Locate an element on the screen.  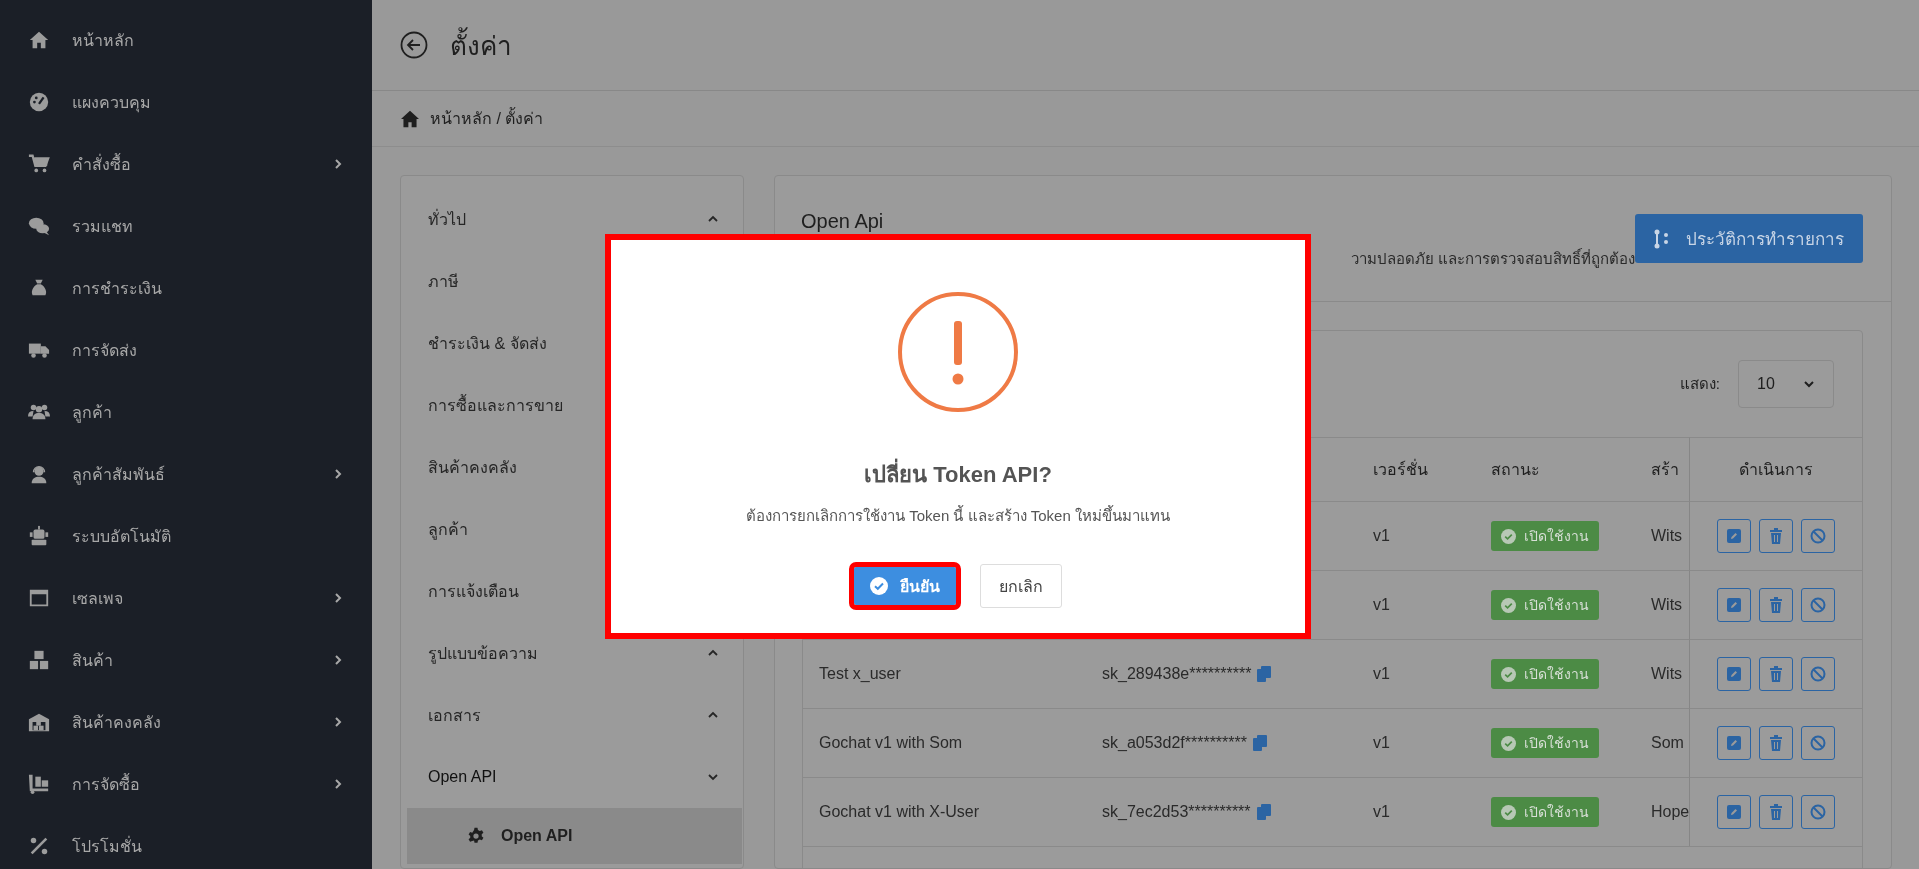
sidebar-item: แผงควบคุม is located at coordinates (186, 102).